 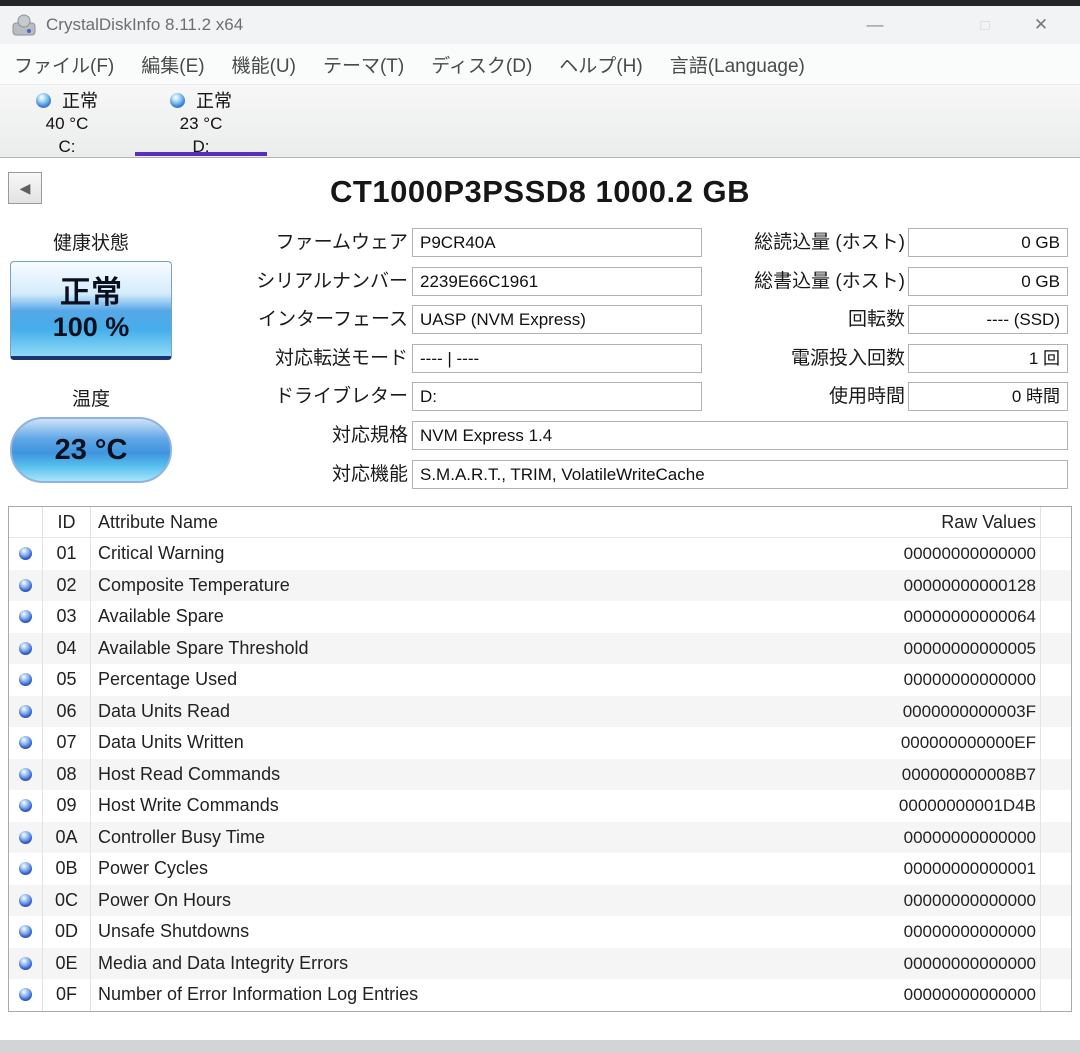 I want to click on info-field-label: 対応規格, so click(x=369, y=435).